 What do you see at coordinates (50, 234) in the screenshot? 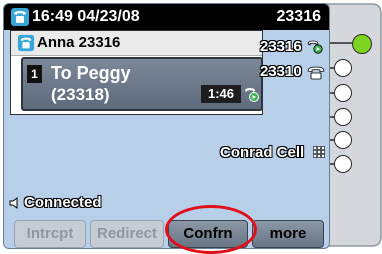
I see `softkey-intercept: Intrcpt` at bounding box center [50, 234].